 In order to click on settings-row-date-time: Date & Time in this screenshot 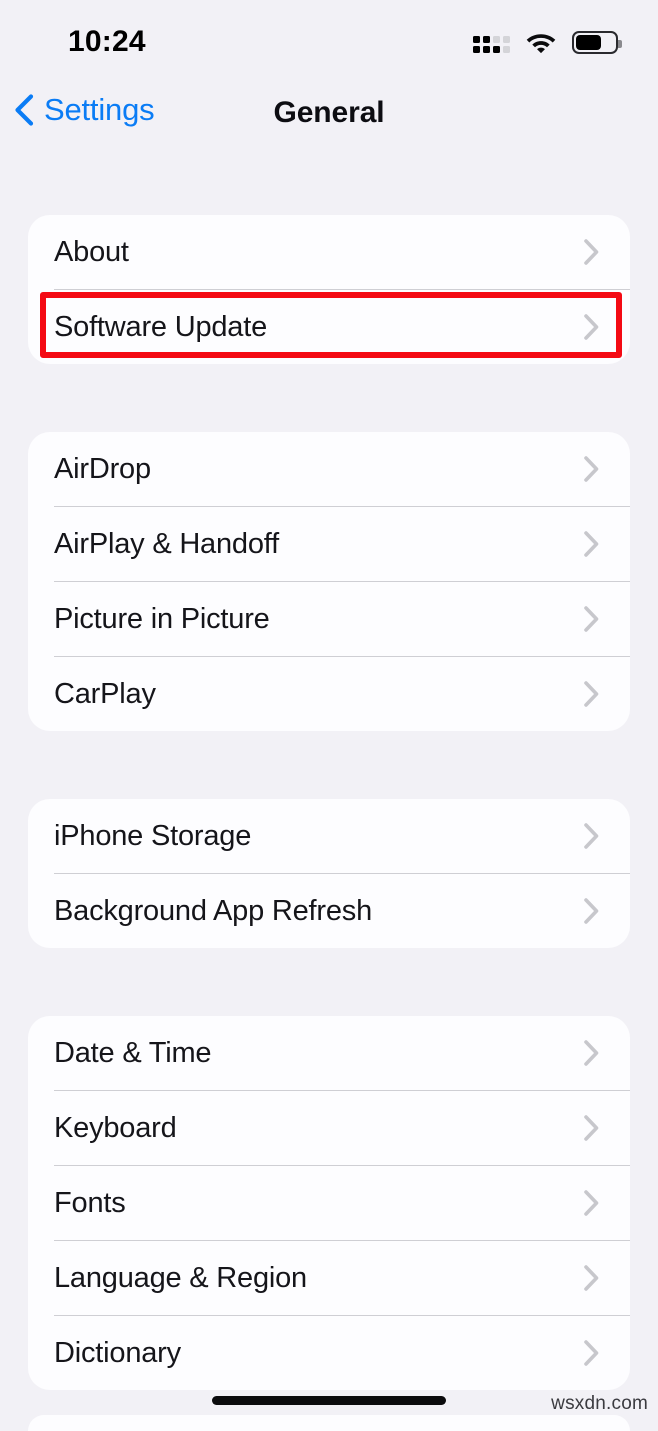, I will do `click(329, 1053)`.